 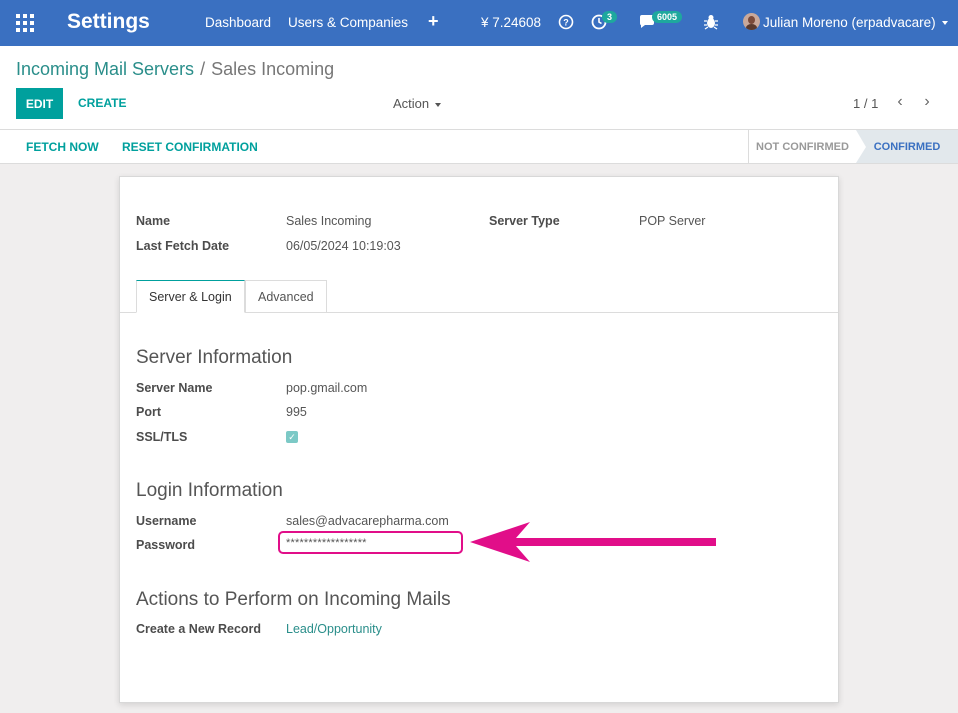 What do you see at coordinates (861, 146) in the screenshot?
I see `stage-arrow-divider` at bounding box center [861, 146].